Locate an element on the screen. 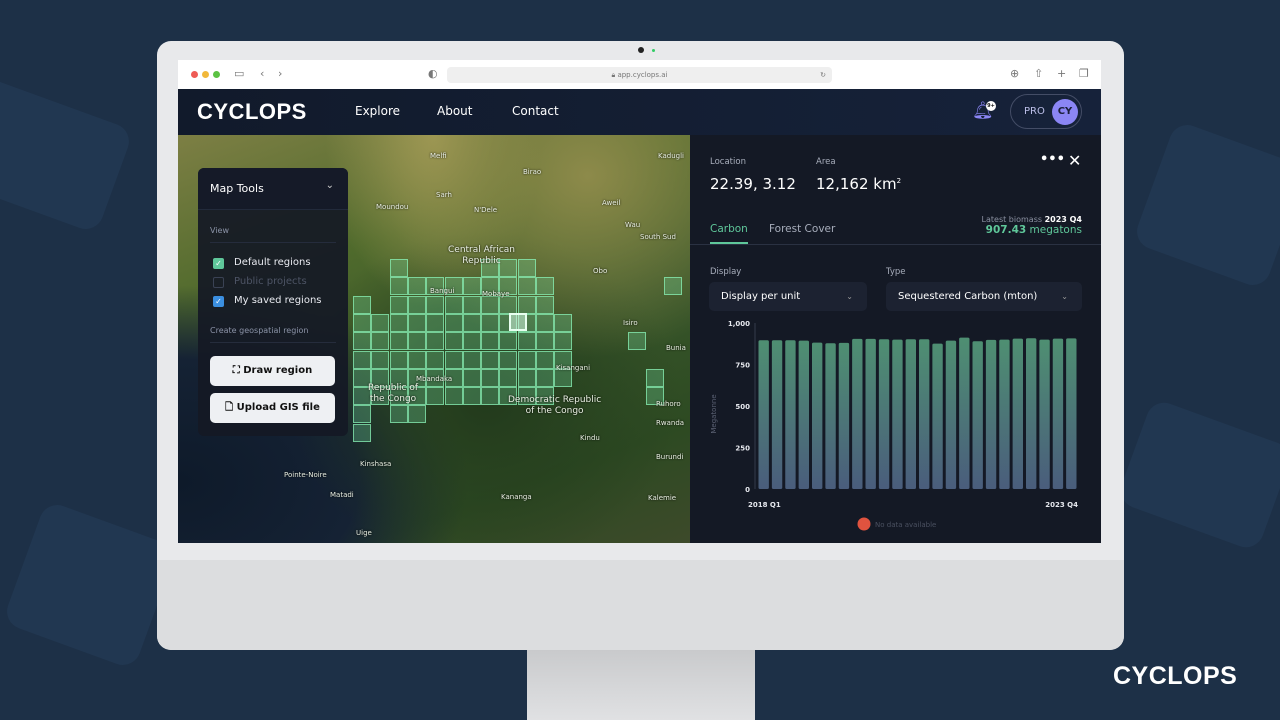  account-button: PRO CY is located at coordinates (1046, 111).